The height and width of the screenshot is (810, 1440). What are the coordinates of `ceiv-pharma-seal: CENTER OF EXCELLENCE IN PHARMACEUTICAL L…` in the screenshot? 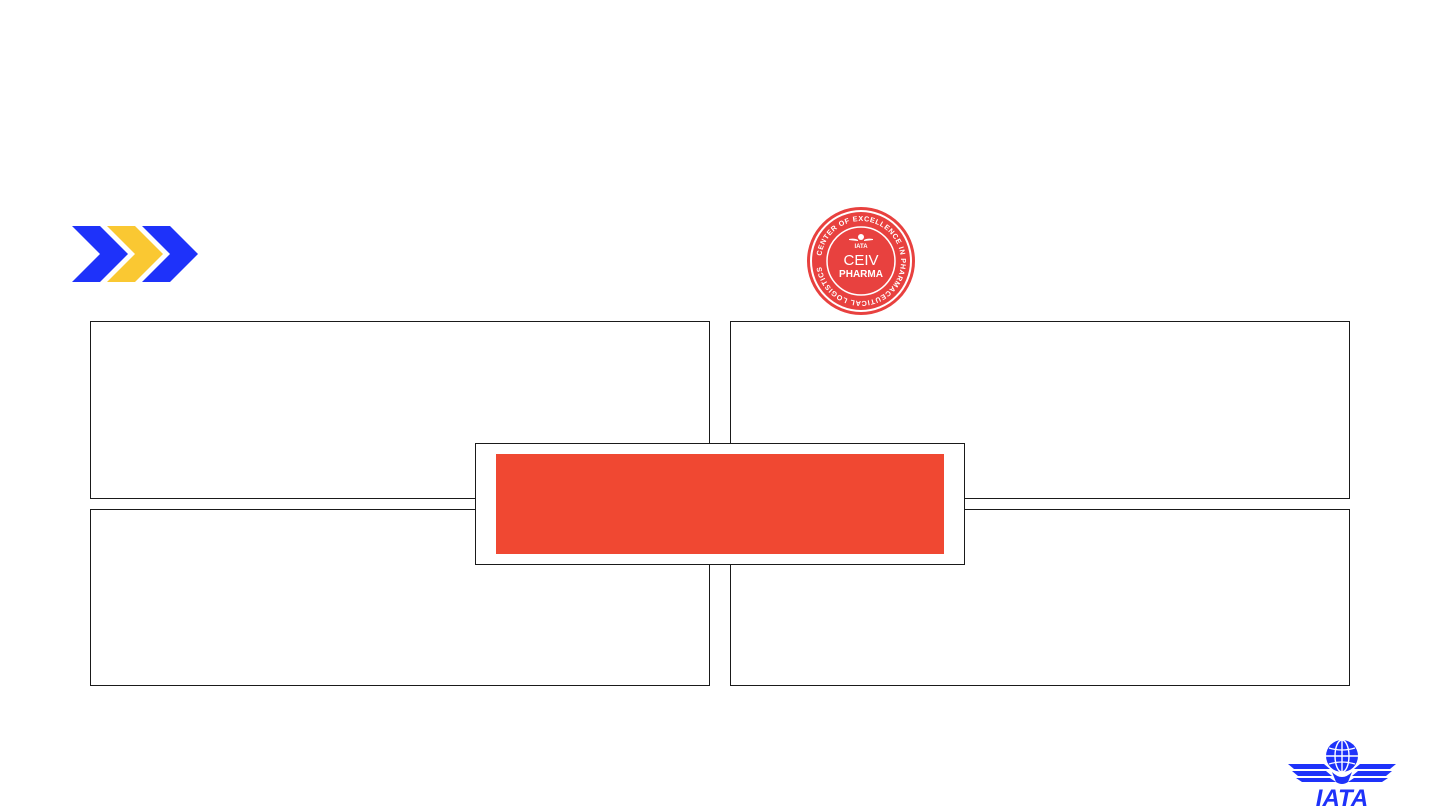 It's located at (861, 261).